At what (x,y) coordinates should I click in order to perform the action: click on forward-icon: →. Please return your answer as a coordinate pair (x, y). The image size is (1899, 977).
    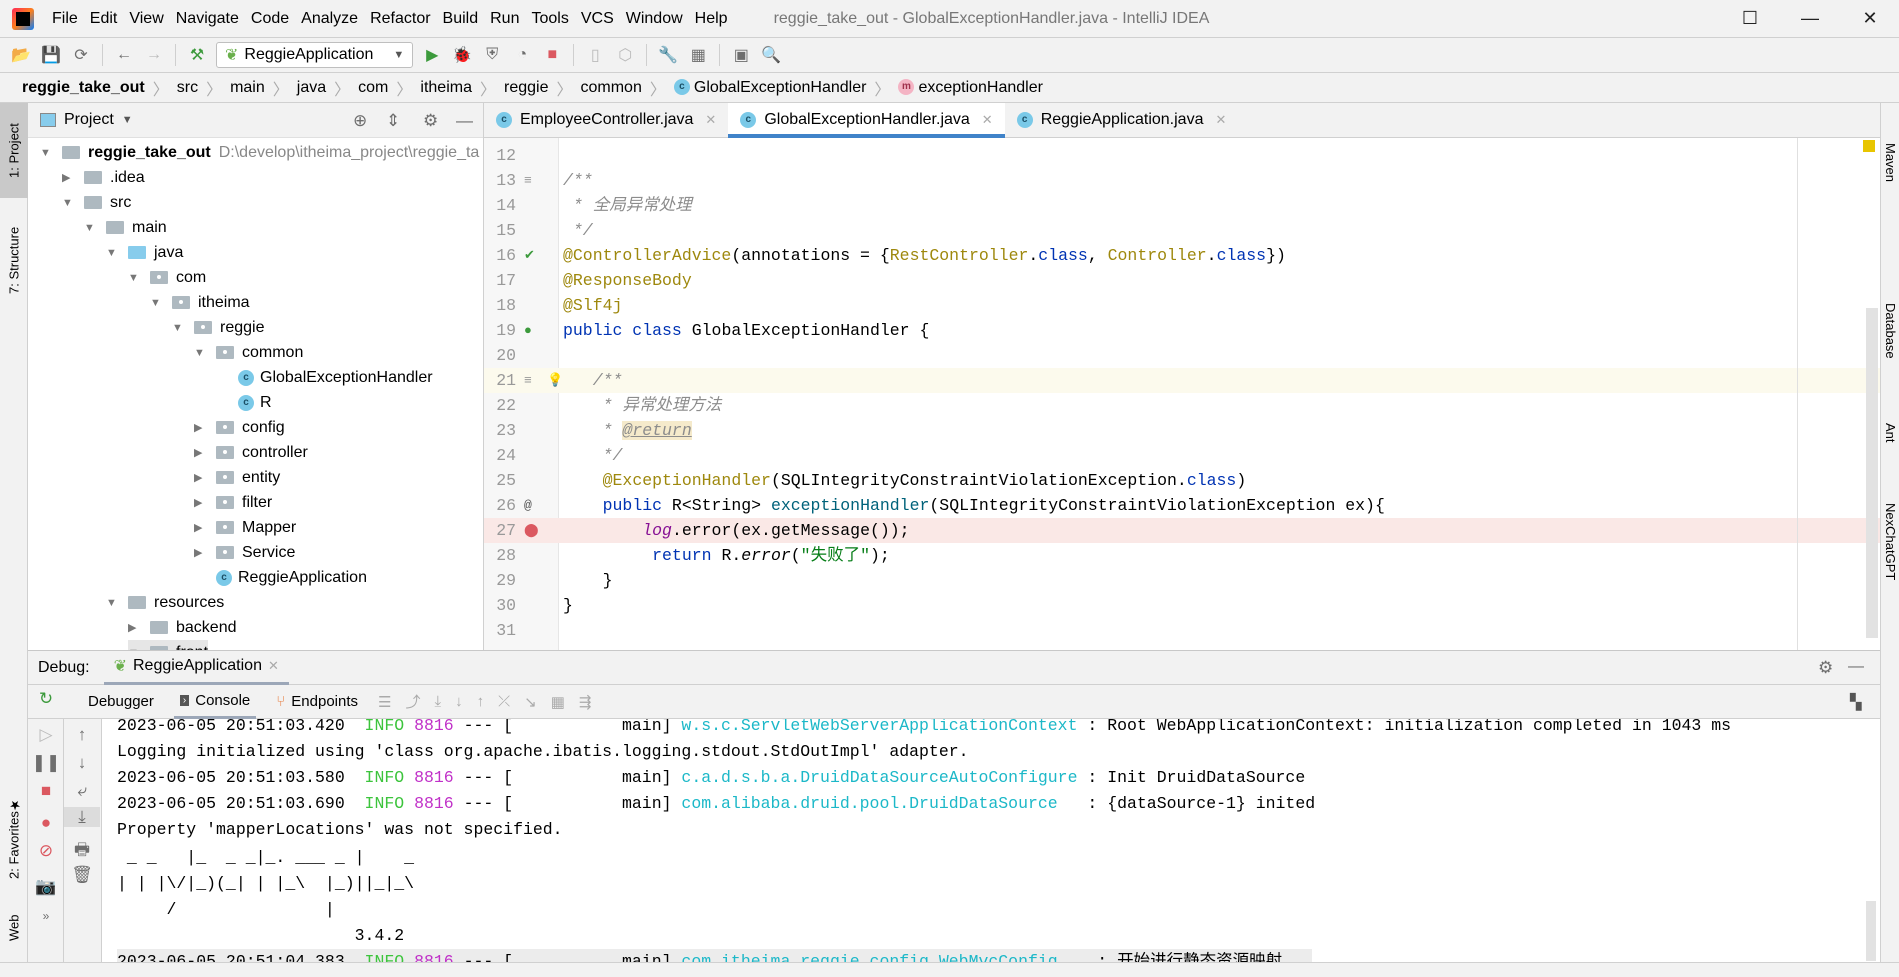
    Looking at the image, I should click on (154, 55).